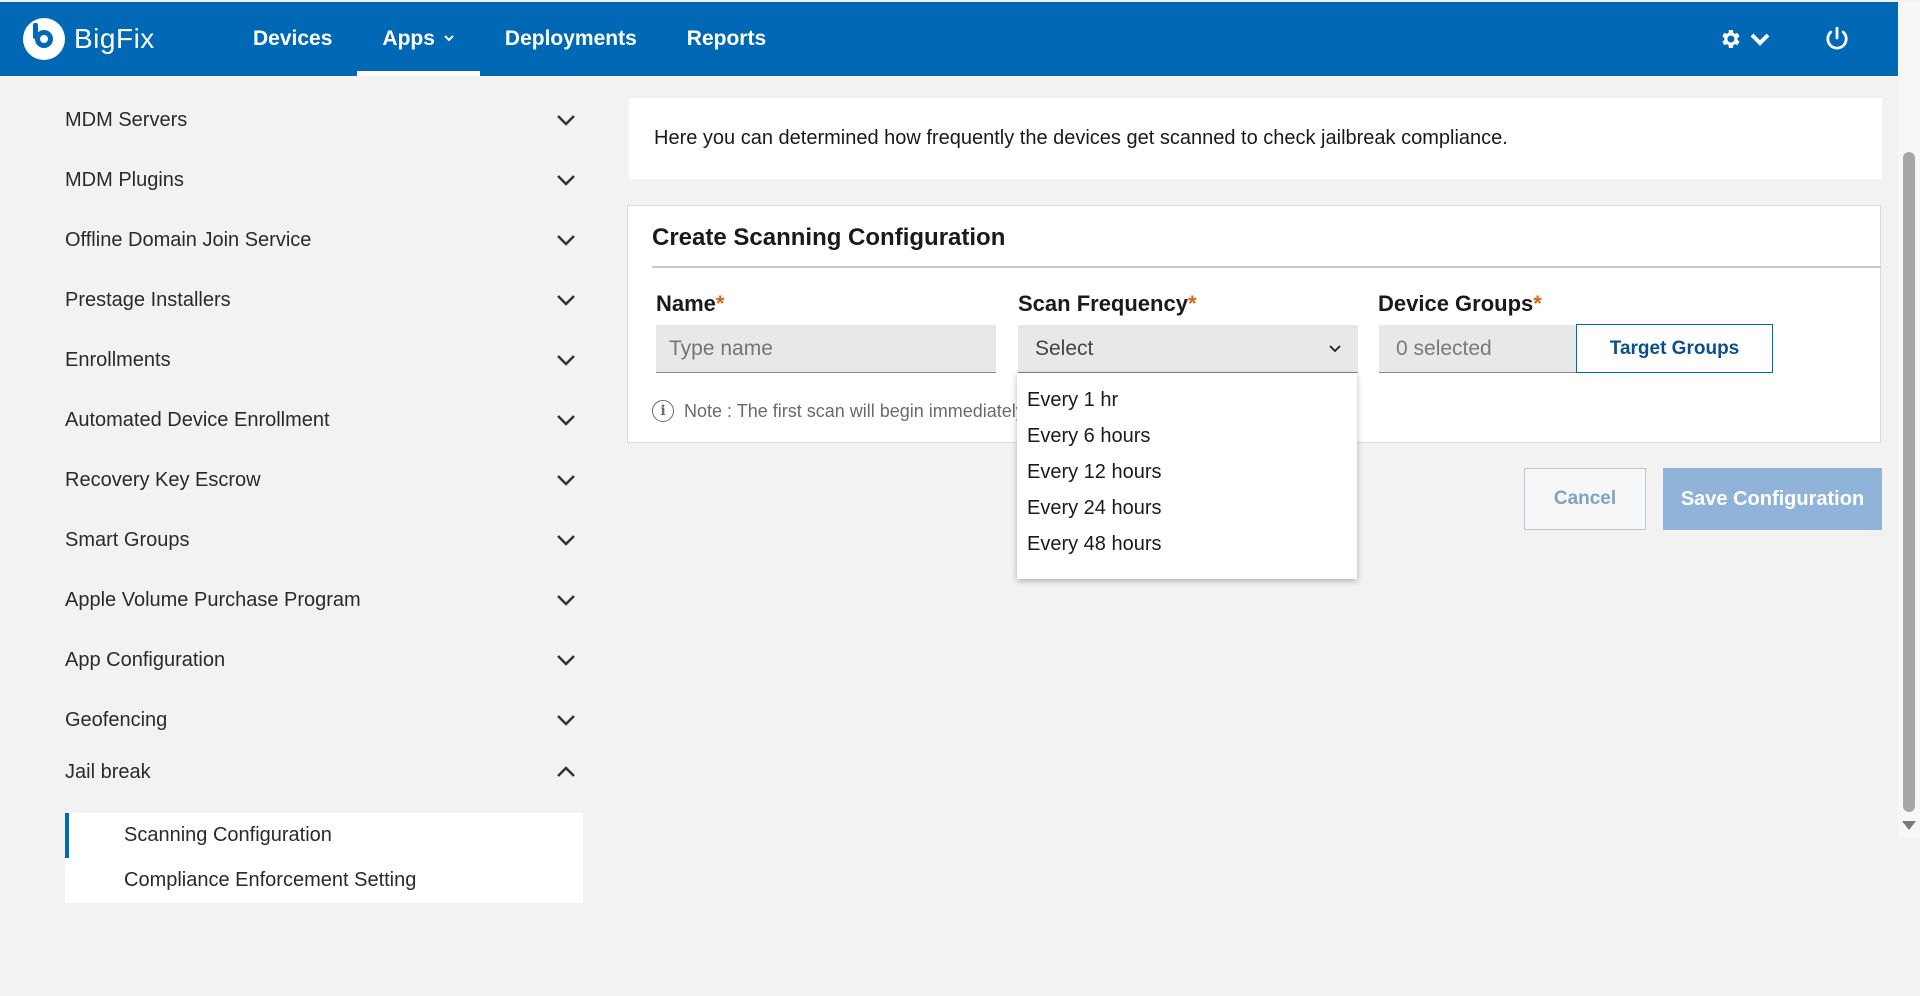 The image size is (1920, 996). Describe the element at coordinates (322, 360) in the screenshot. I see `sidebar-item-enrollments: Enrollments` at that location.